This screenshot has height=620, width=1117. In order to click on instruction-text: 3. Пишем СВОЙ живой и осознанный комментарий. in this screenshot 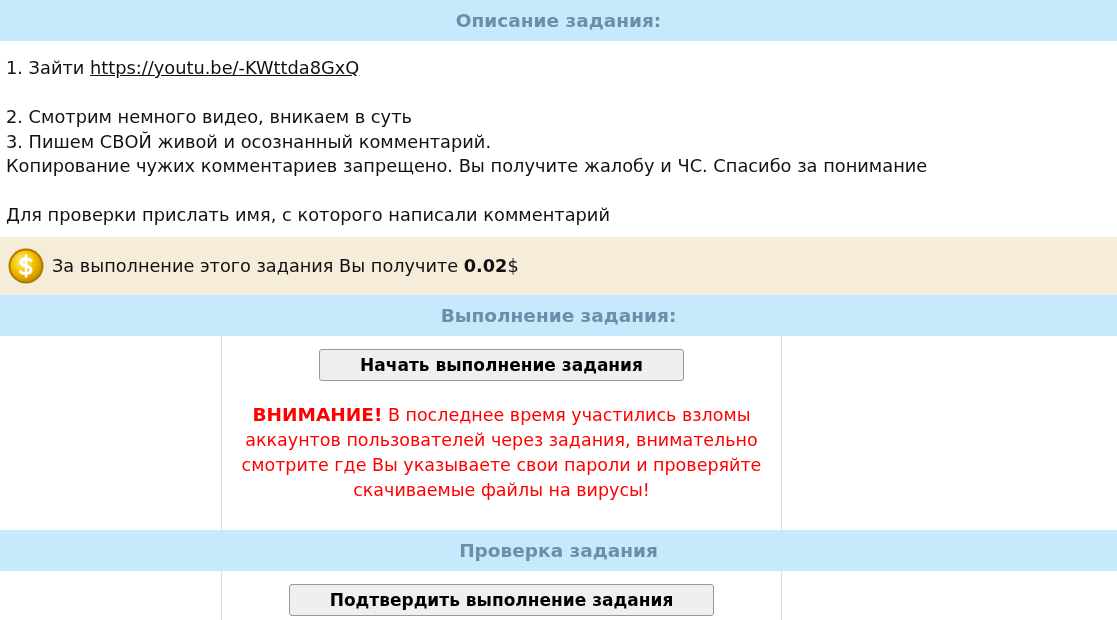, I will do `click(249, 141)`.